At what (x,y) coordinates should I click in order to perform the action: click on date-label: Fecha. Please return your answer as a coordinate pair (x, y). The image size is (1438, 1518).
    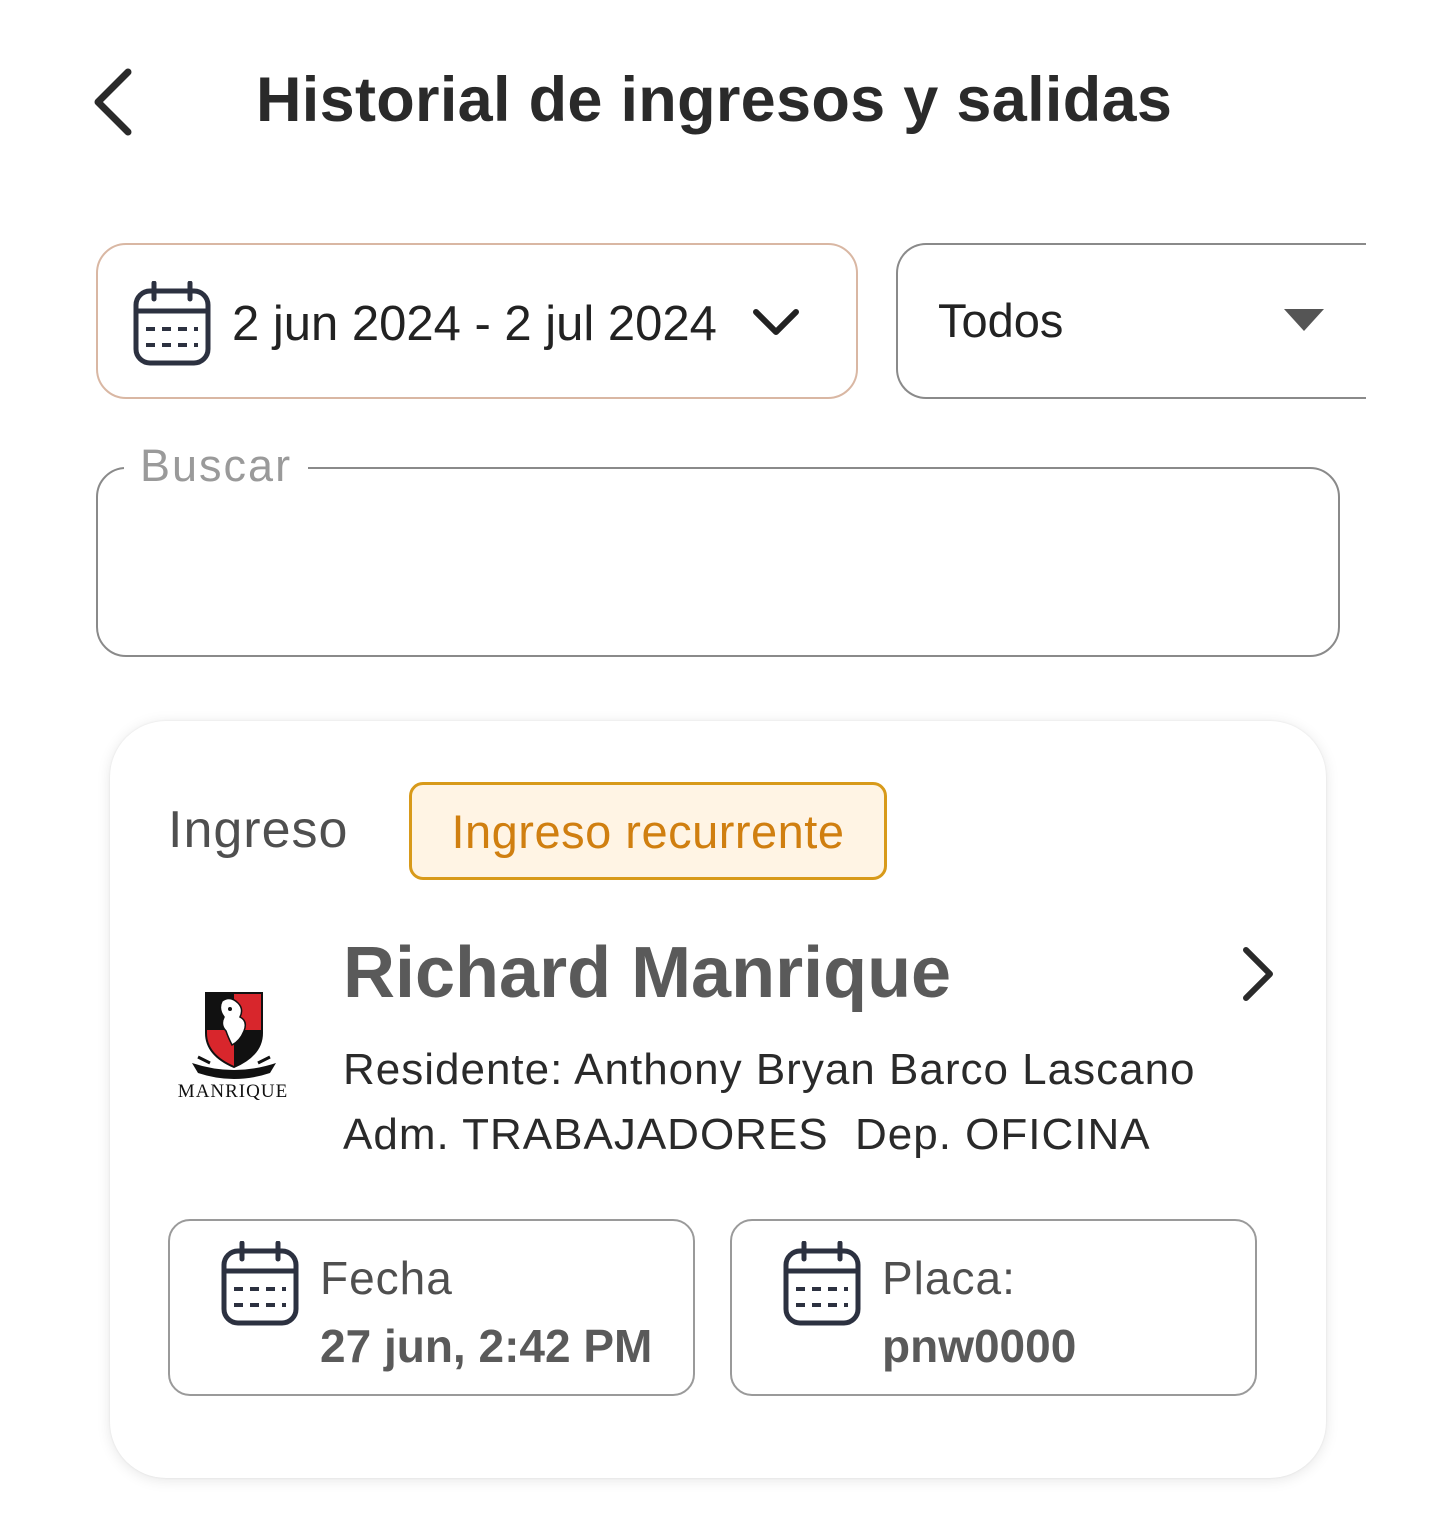
    Looking at the image, I should click on (386, 1278).